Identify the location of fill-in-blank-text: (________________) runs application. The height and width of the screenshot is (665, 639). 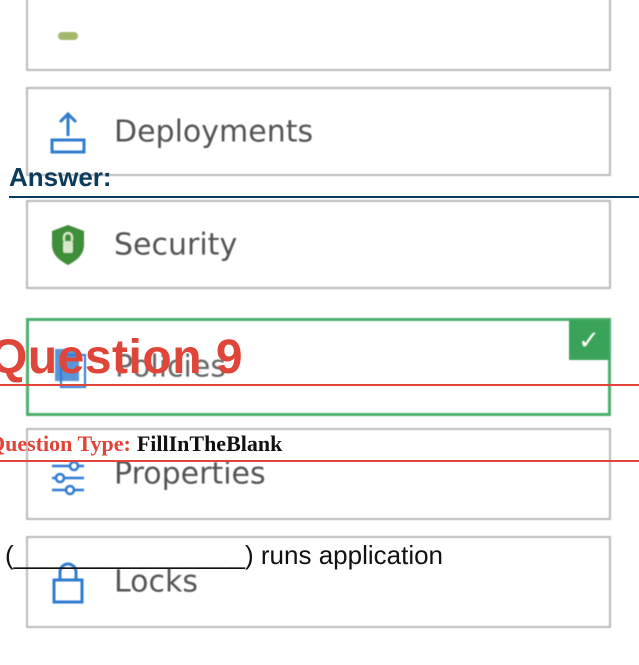
(224, 555).